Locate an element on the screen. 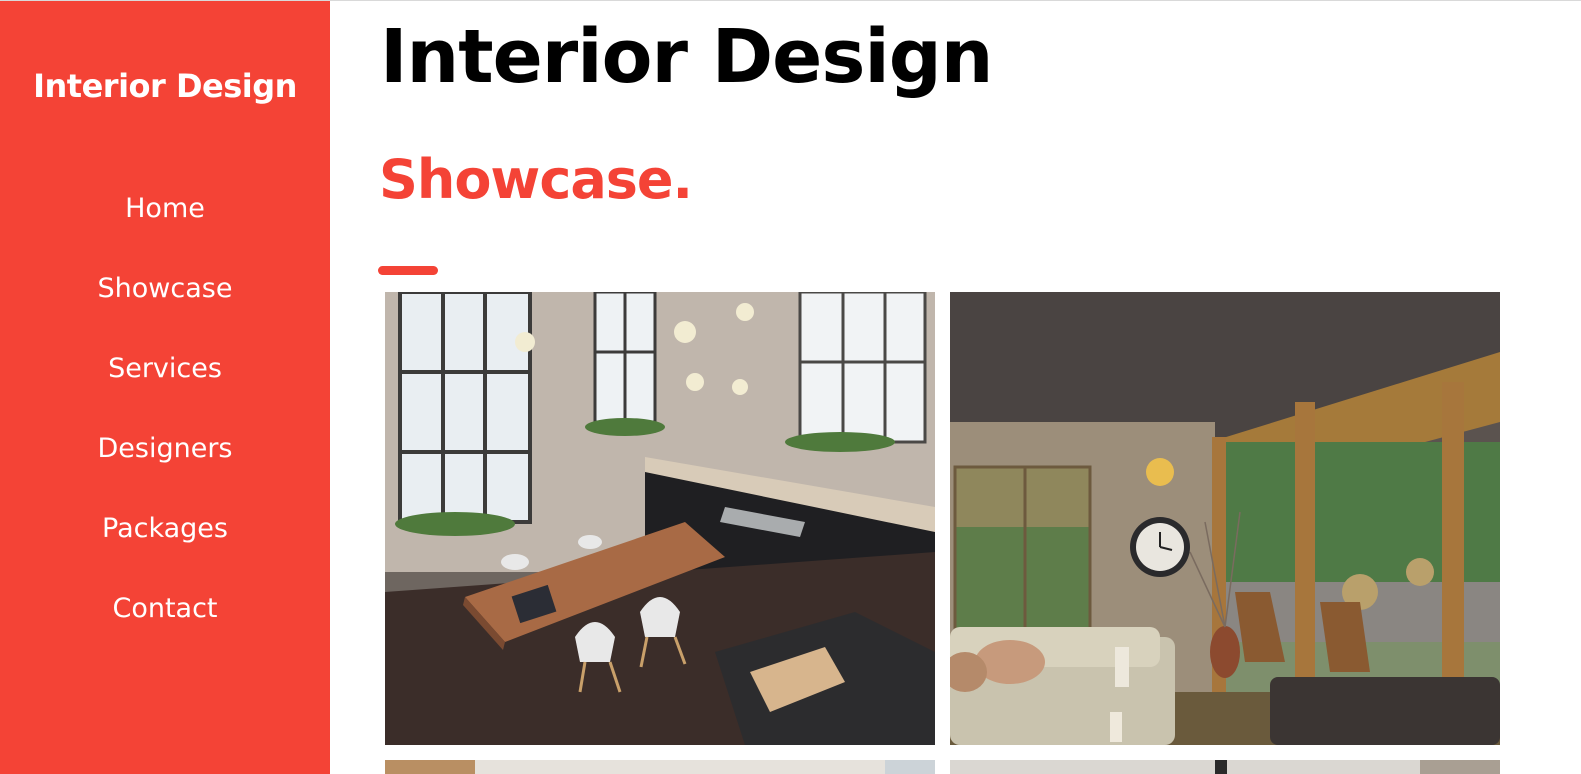 Image resolution: width=1581 pixels, height=774 pixels. section-accent-bar is located at coordinates (408, 270).